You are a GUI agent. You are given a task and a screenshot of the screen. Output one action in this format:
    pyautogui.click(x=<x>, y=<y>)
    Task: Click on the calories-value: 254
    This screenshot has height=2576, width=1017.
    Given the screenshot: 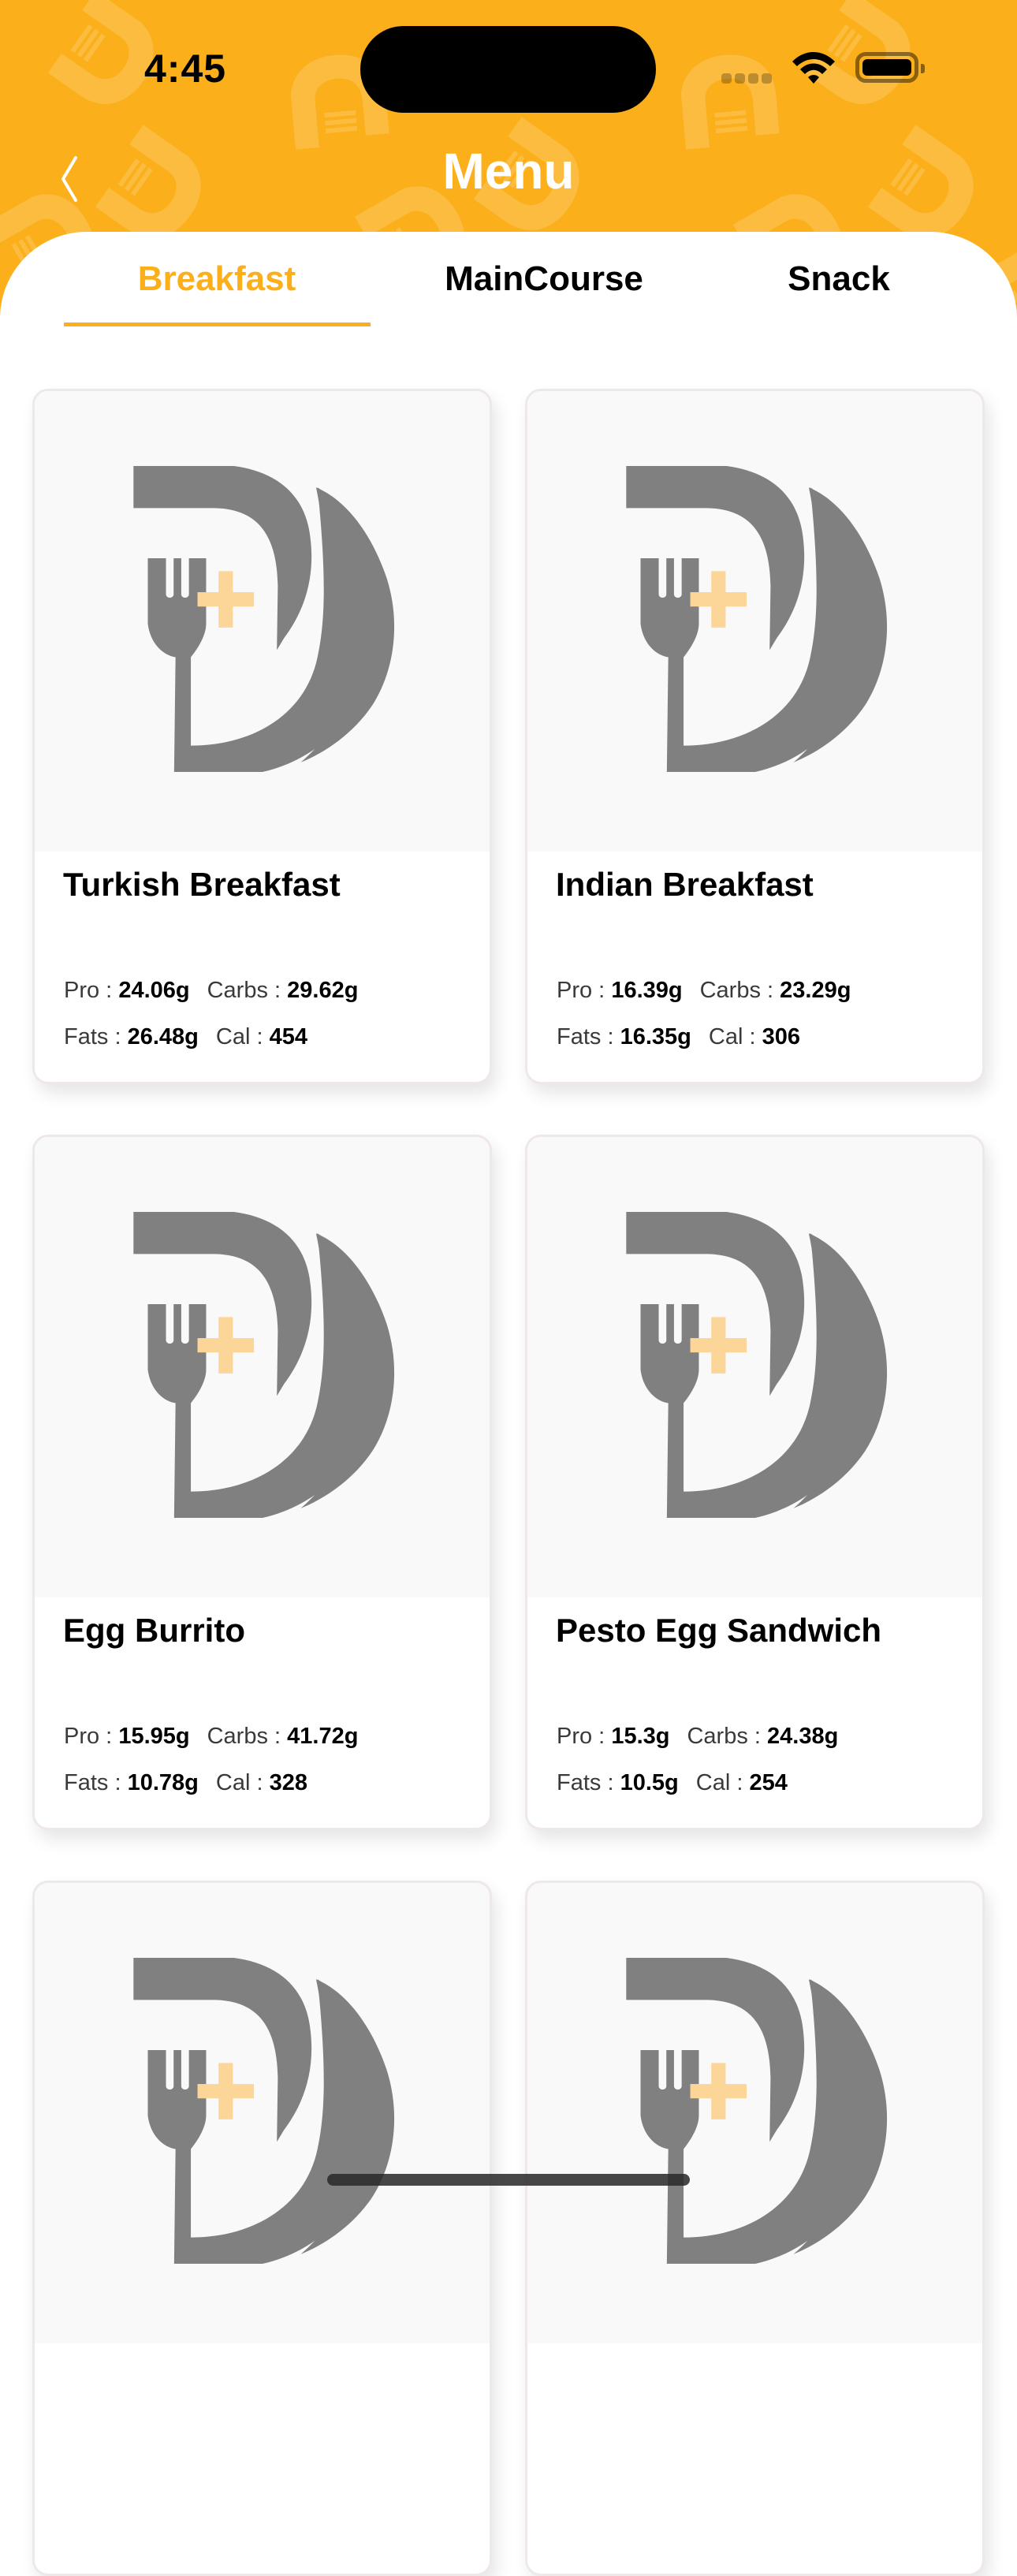 What is the action you would take?
    pyautogui.click(x=768, y=1783)
    